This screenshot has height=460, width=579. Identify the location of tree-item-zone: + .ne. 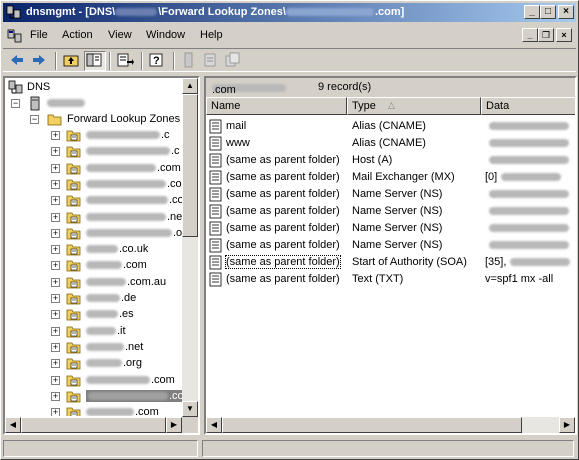
(94, 218).